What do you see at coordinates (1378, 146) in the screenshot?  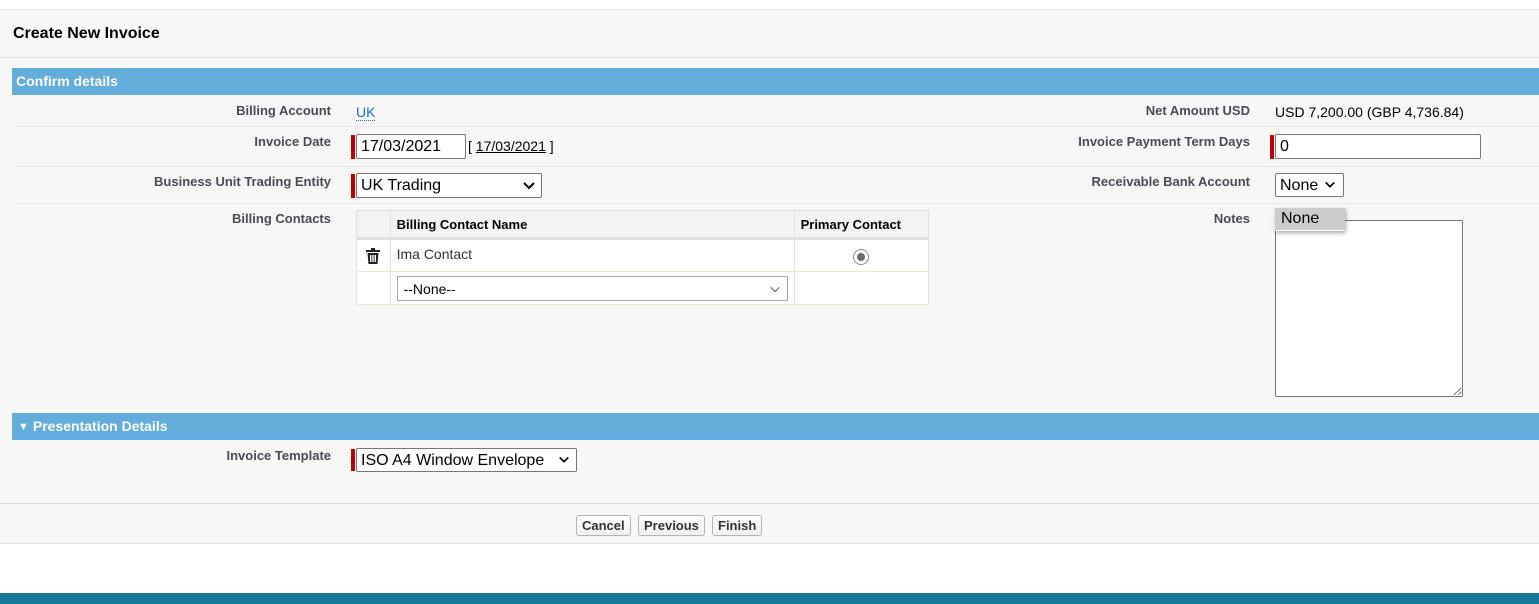 I see `payment-terms-input` at bounding box center [1378, 146].